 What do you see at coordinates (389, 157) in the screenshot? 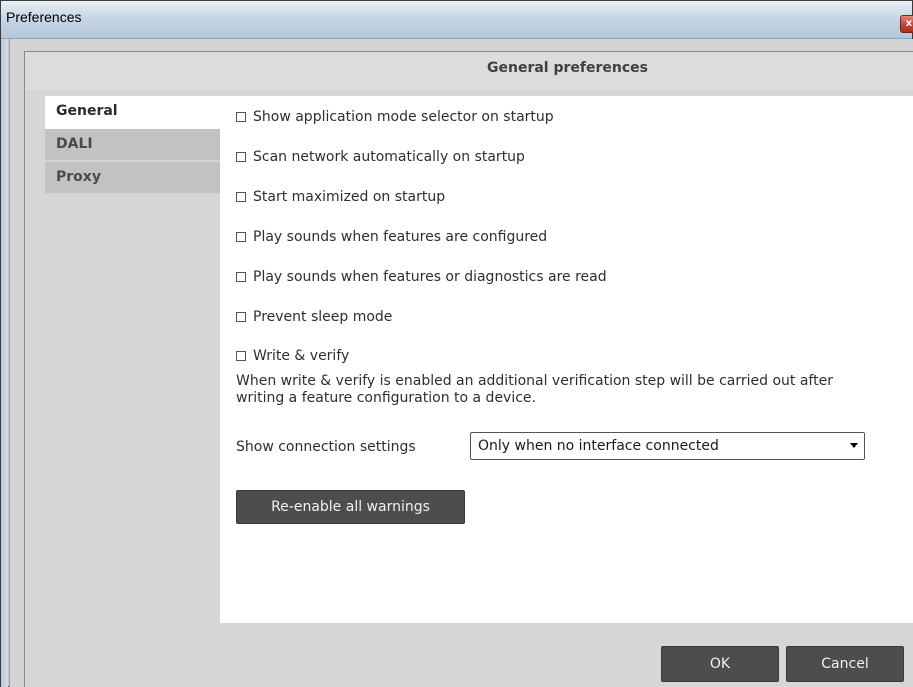
I see `option-label: Scan network automatically on startup` at bounding box center [389, 157].